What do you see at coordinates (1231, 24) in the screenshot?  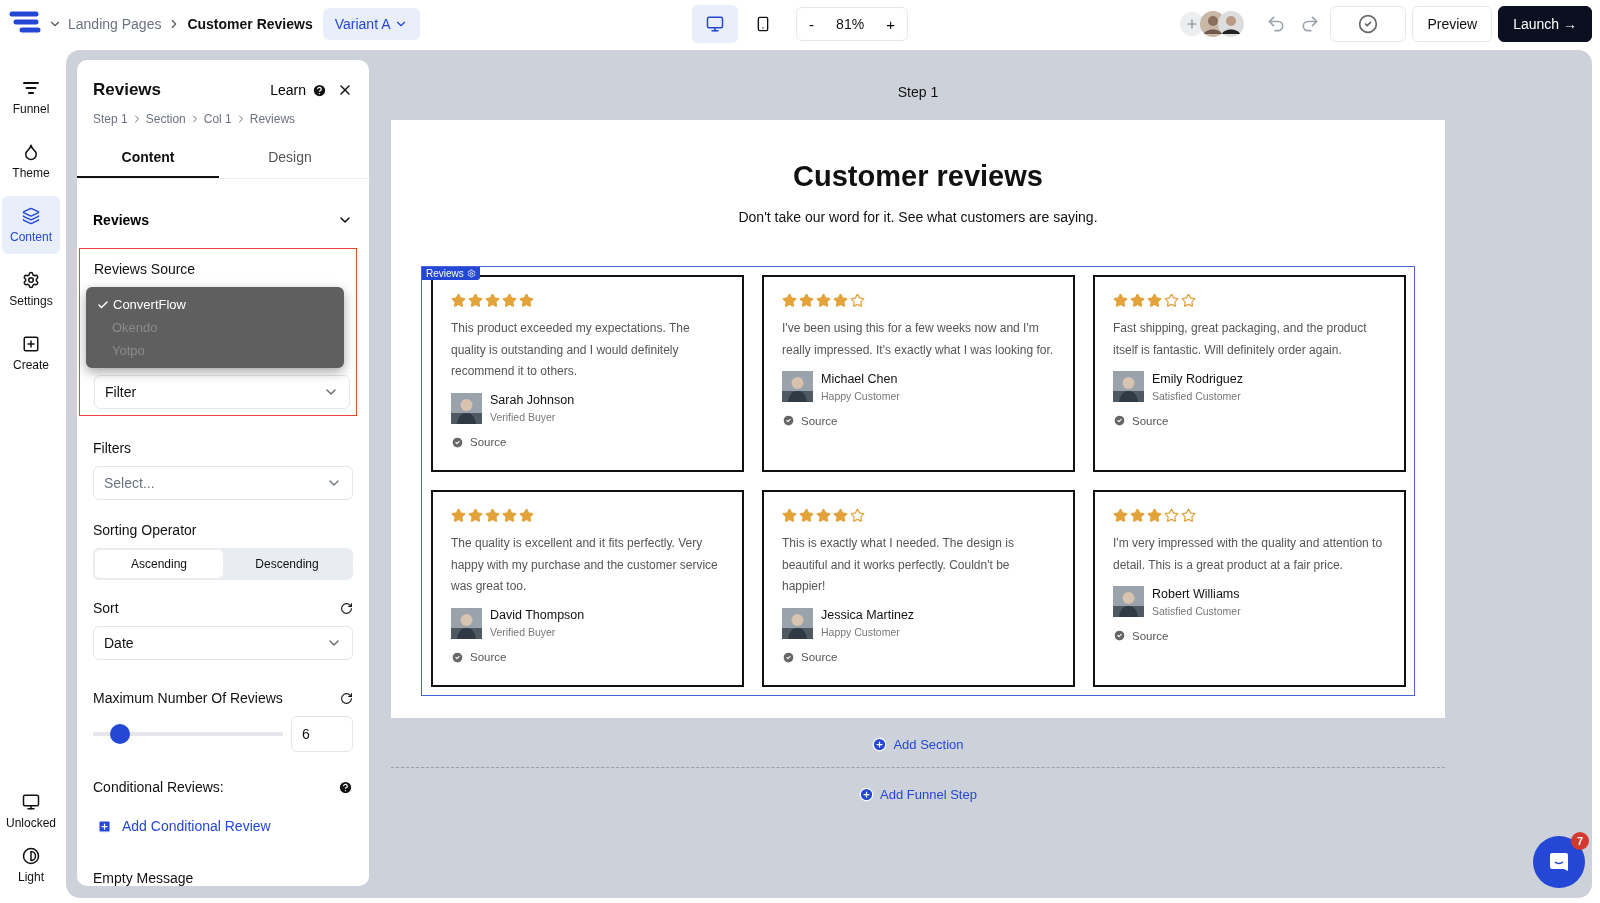 I see `avatar` at bounding box center [1231, 24].